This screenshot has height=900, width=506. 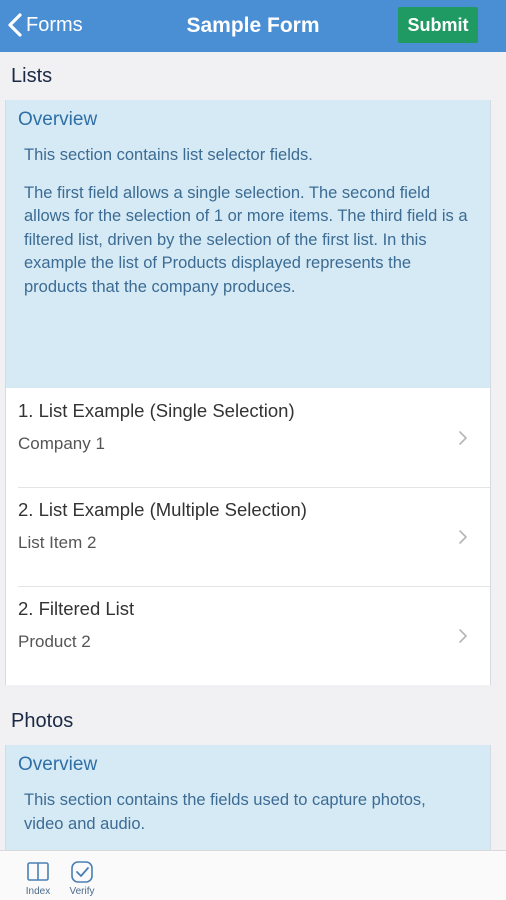 I want to click on back-label: Forms, so click(x=54, y=24).